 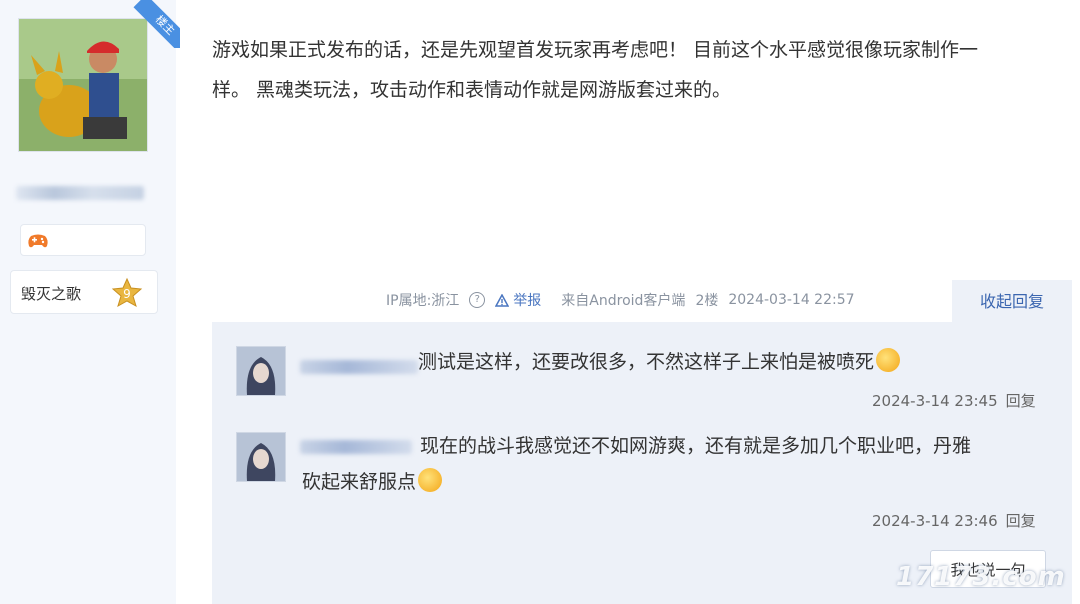 I want to click on author-avatar, so click(x=83, y=85).